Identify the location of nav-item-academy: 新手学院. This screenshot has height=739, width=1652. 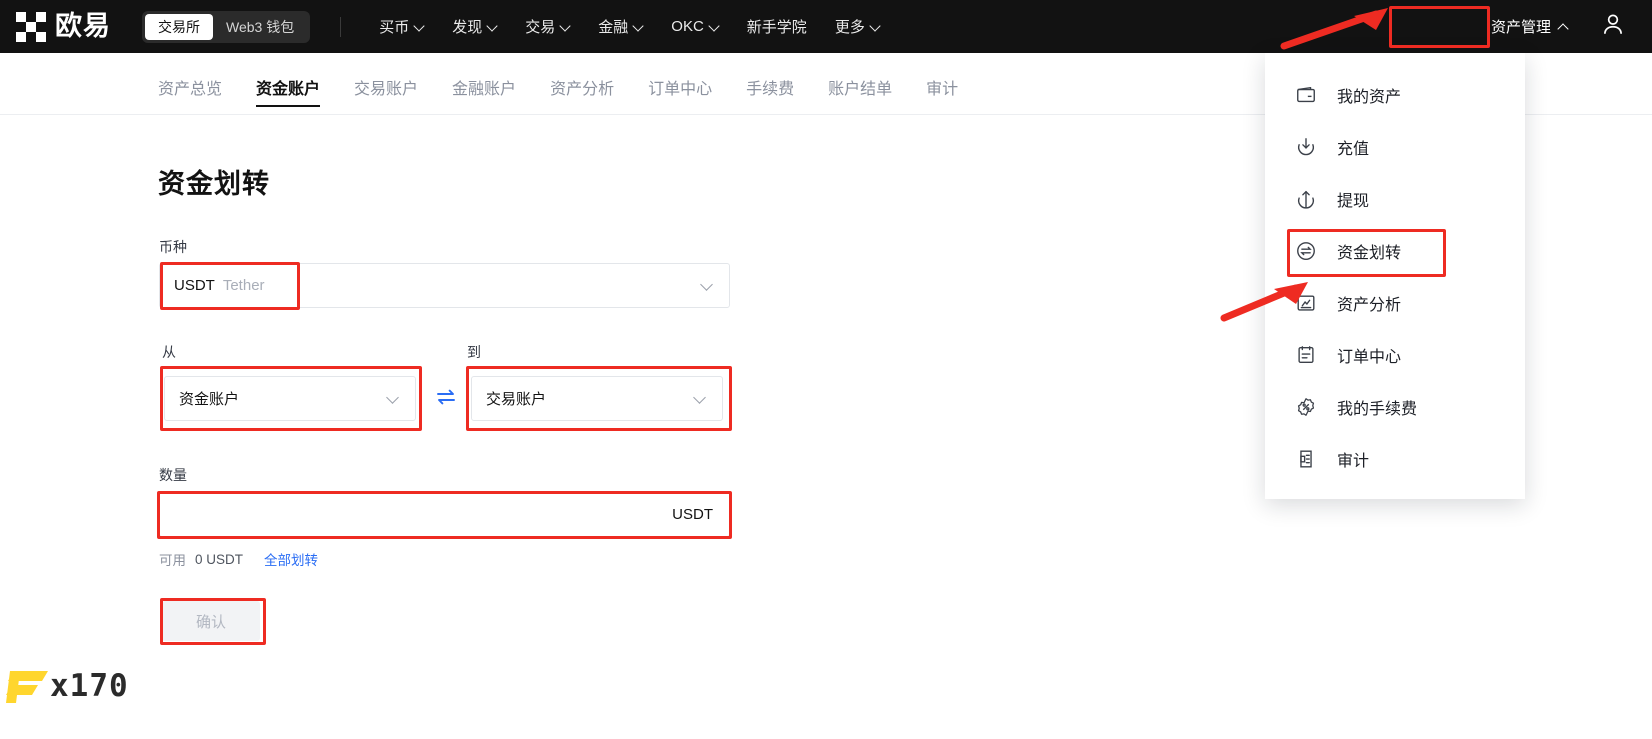
(777, 26).